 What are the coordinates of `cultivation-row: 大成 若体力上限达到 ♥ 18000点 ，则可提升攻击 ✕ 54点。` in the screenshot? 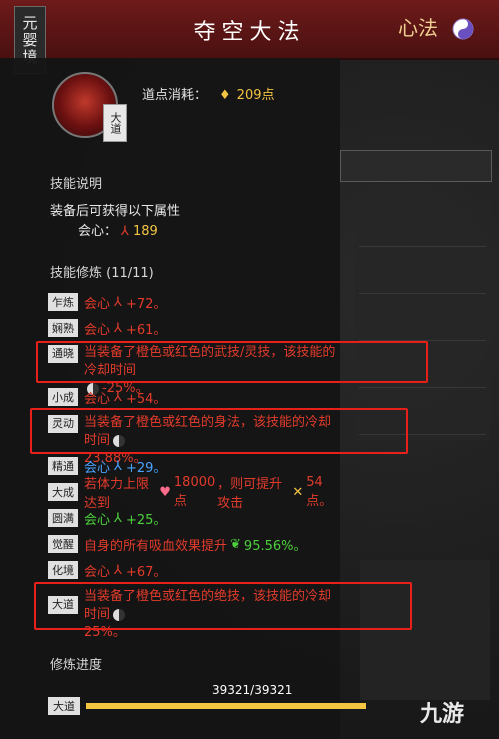 It's located at (194, 493).